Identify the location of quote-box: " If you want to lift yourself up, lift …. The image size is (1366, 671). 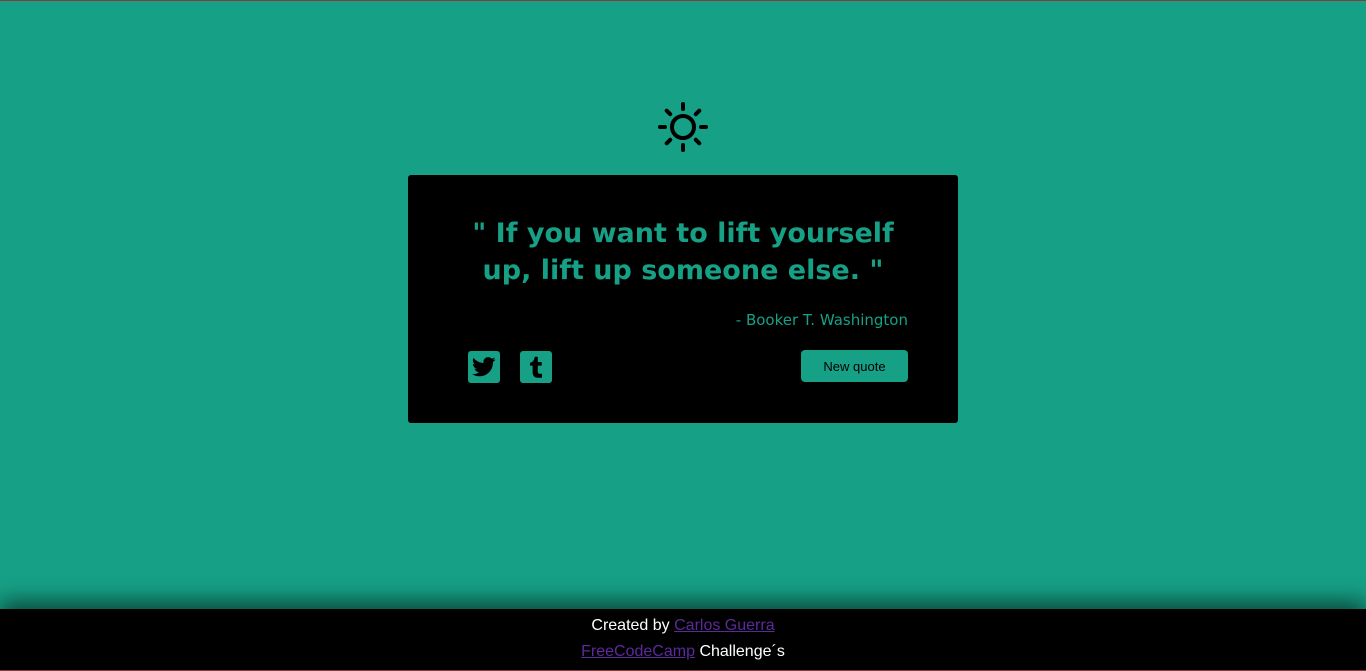
(683, 299).